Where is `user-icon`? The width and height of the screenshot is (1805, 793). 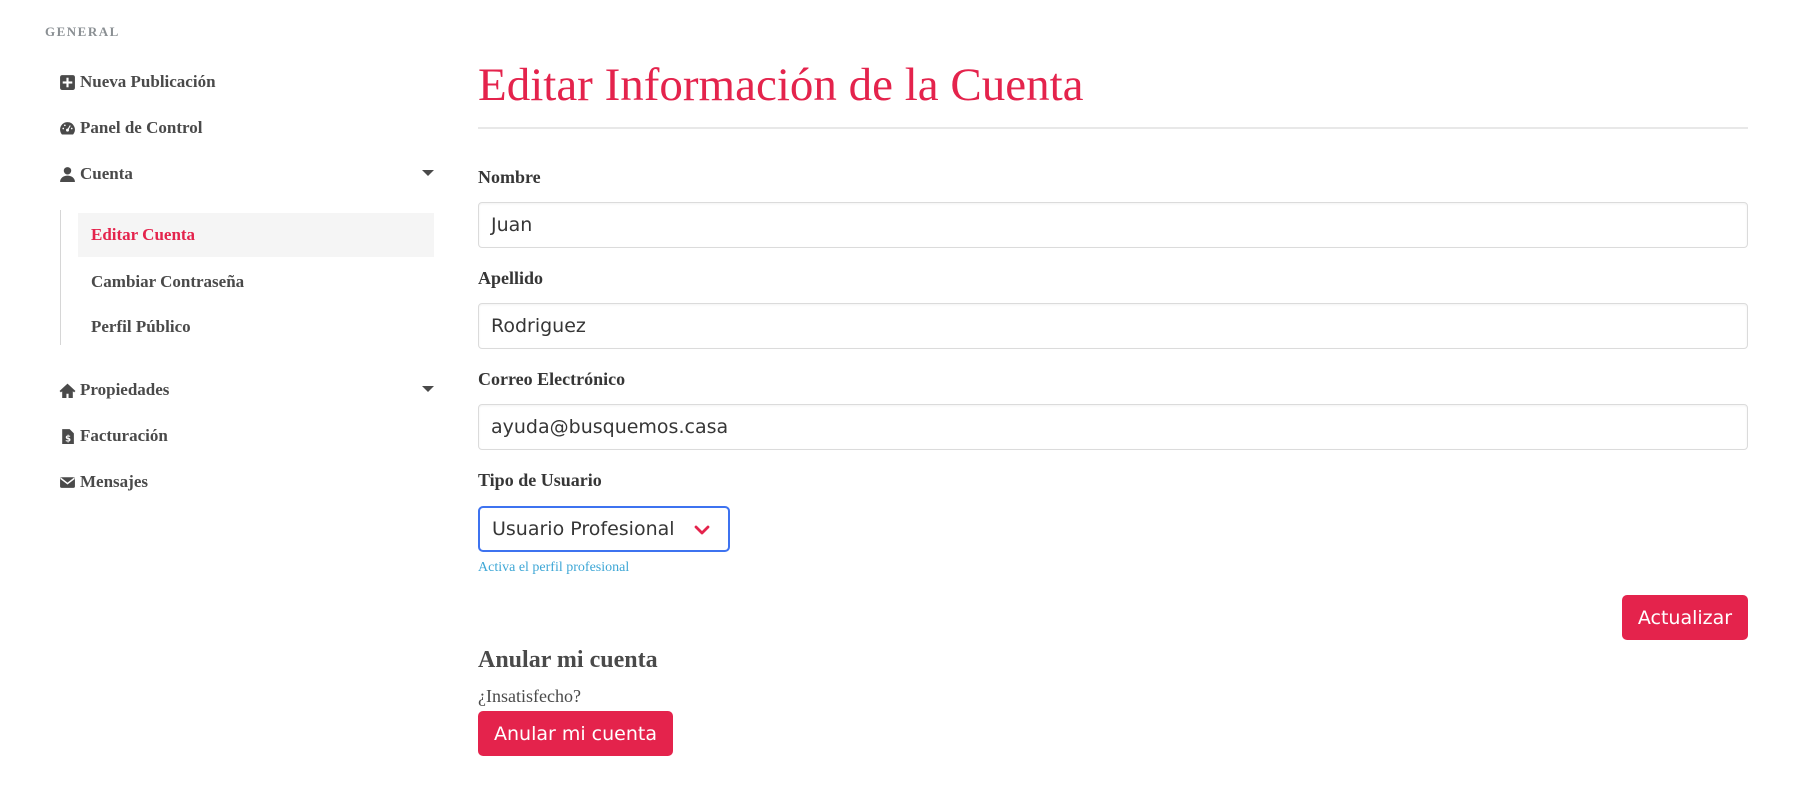
user-icon is located at coordinates (67, 174).